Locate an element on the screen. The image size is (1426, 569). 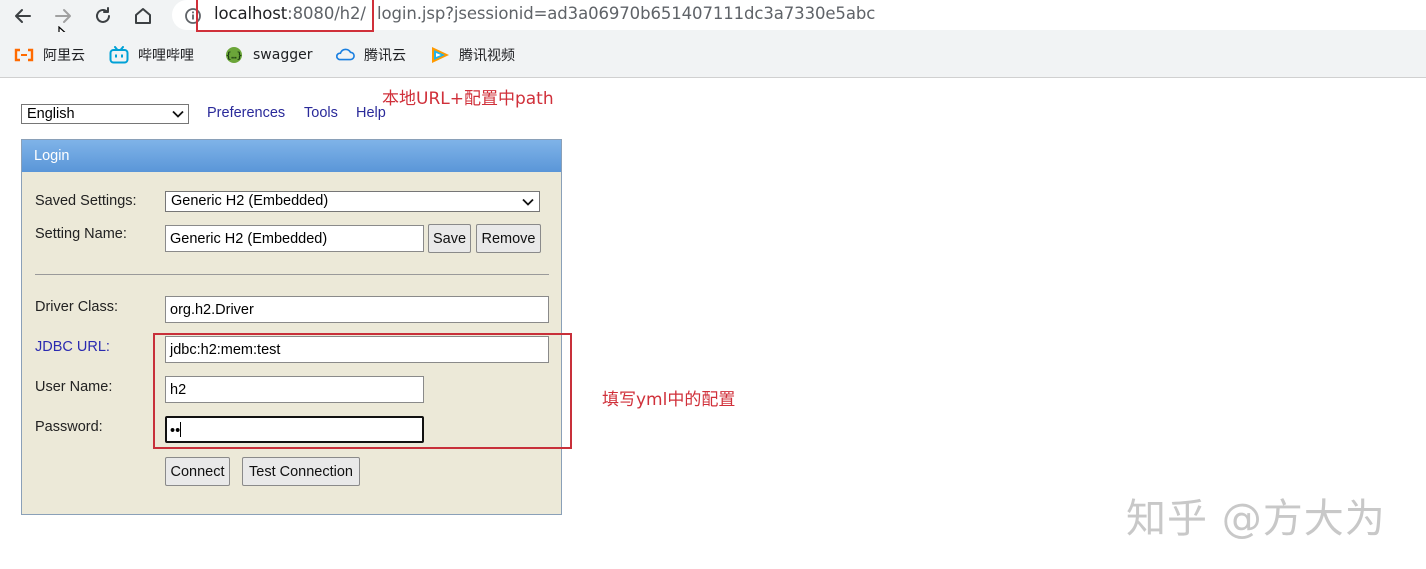
arrow-left-icon is located at coordinates (23, 16).